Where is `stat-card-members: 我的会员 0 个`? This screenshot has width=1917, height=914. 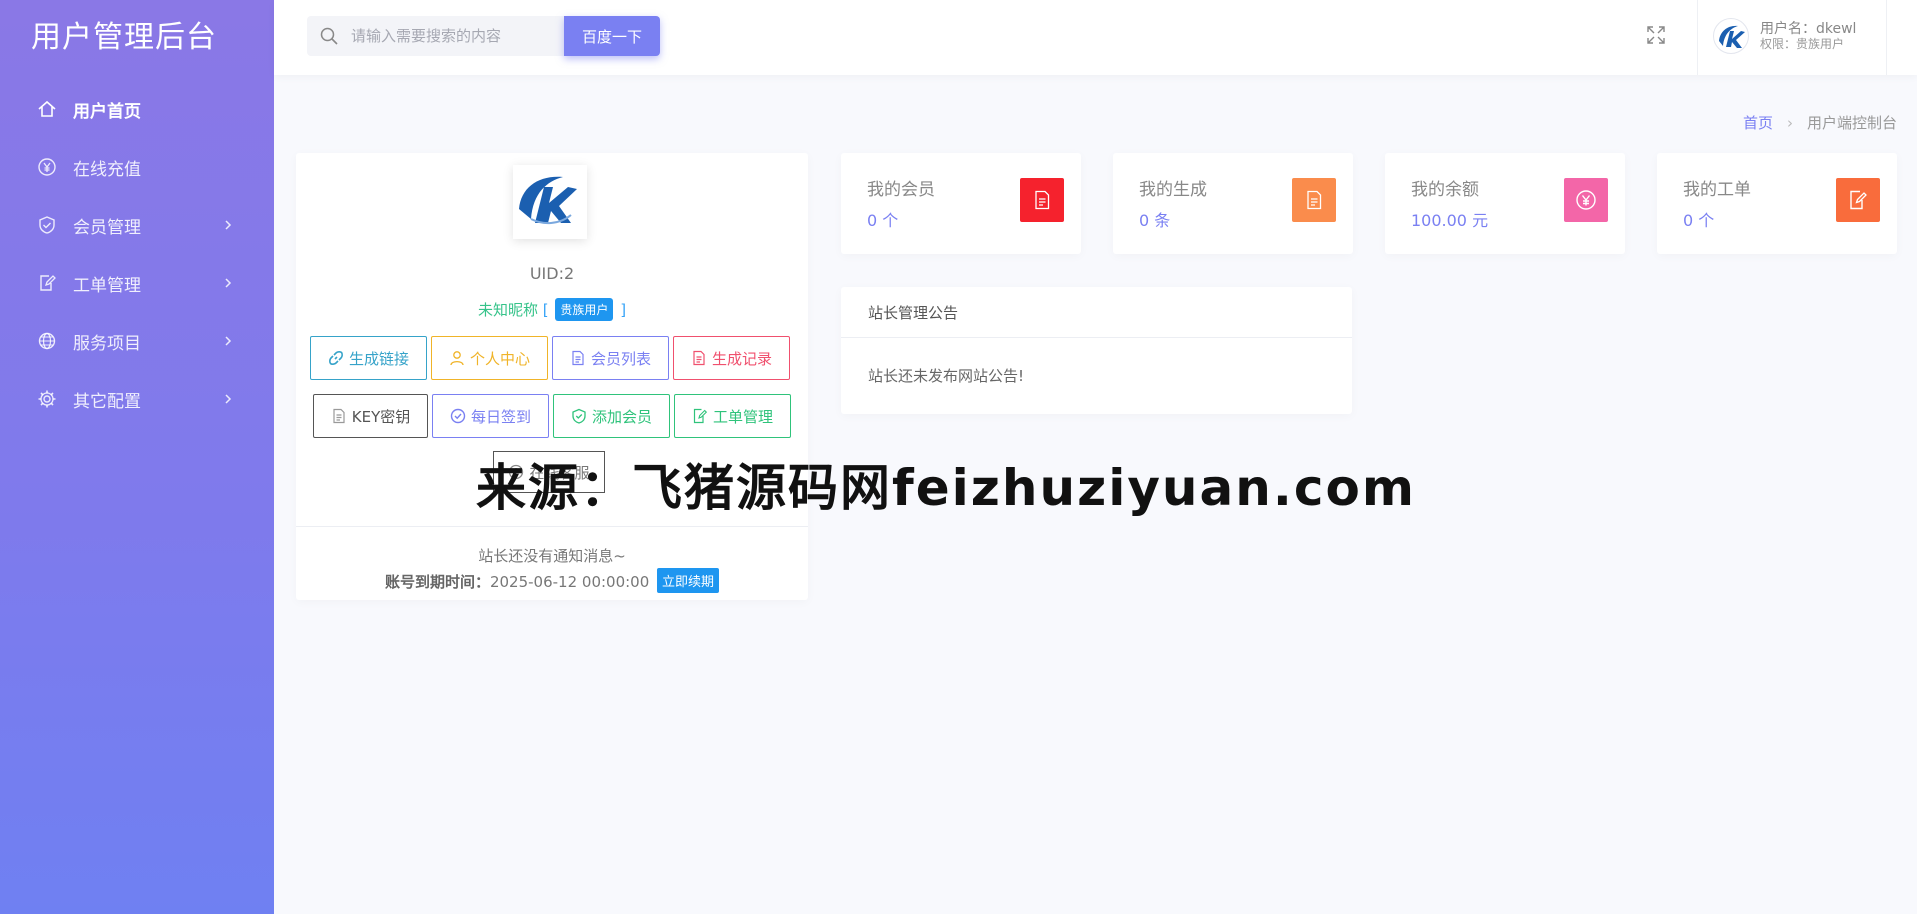
stat-card-members: 我的会员 0 个 is located at coordinates (961, 203).